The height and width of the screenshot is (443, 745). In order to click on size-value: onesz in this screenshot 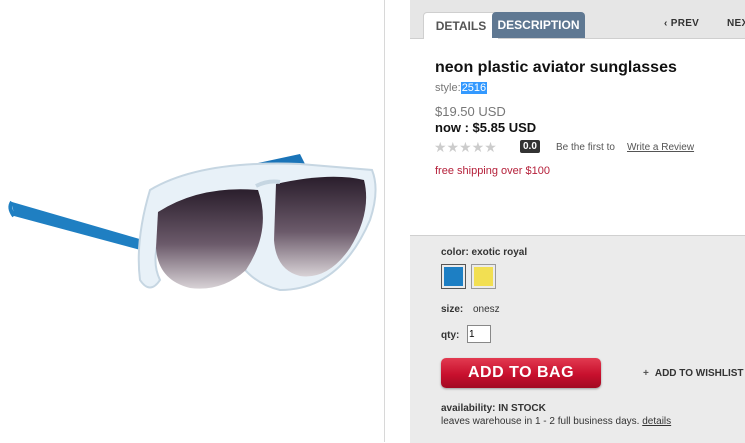, I will do `click(486, 309)`.